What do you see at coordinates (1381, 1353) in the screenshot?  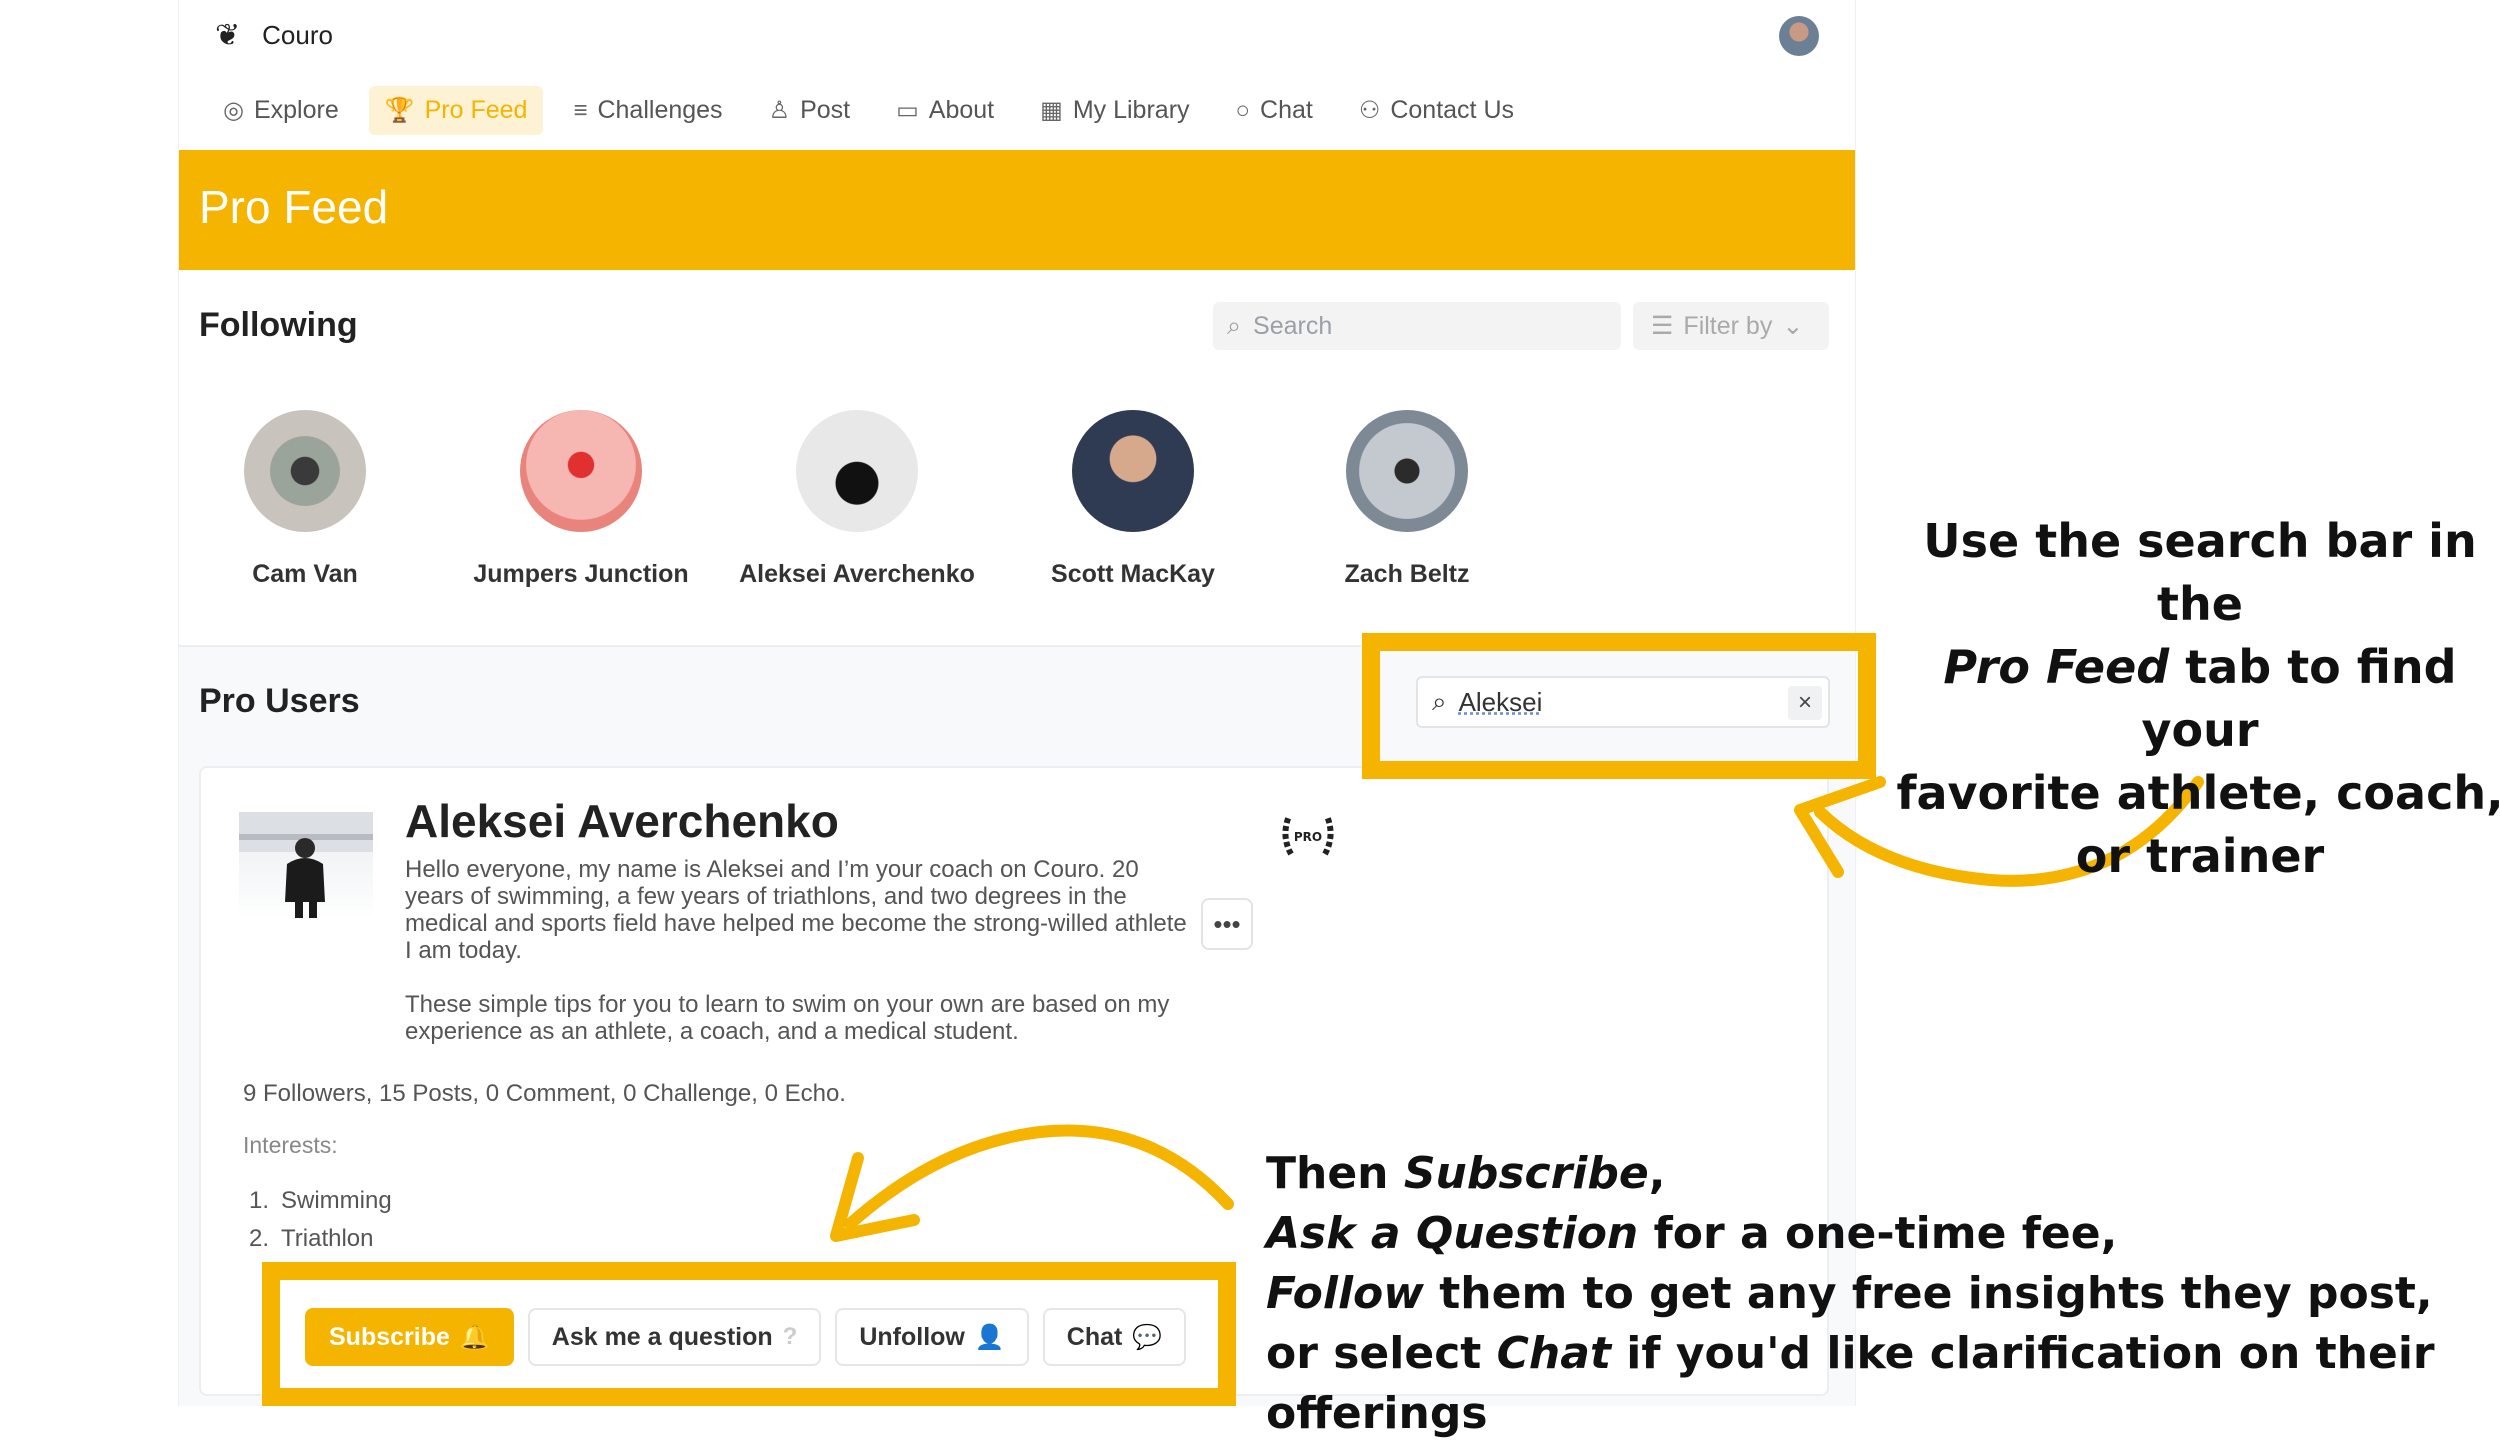 I see `annotation-text: or select` at bounding box center [1381, 1353].